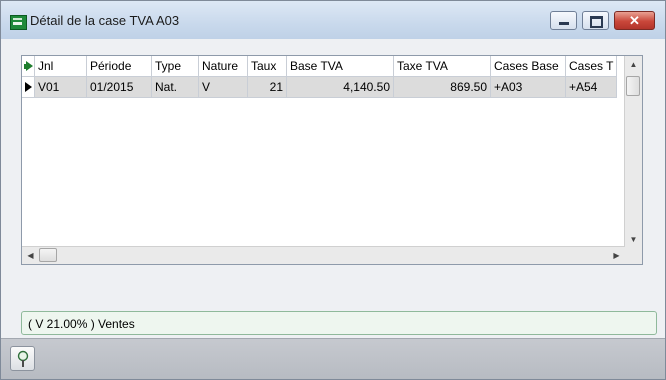  What do you see at coordinates (528, 87) in the screenshot?
I see `cell-cases-base: +A03` at bounding box center [528, 87].